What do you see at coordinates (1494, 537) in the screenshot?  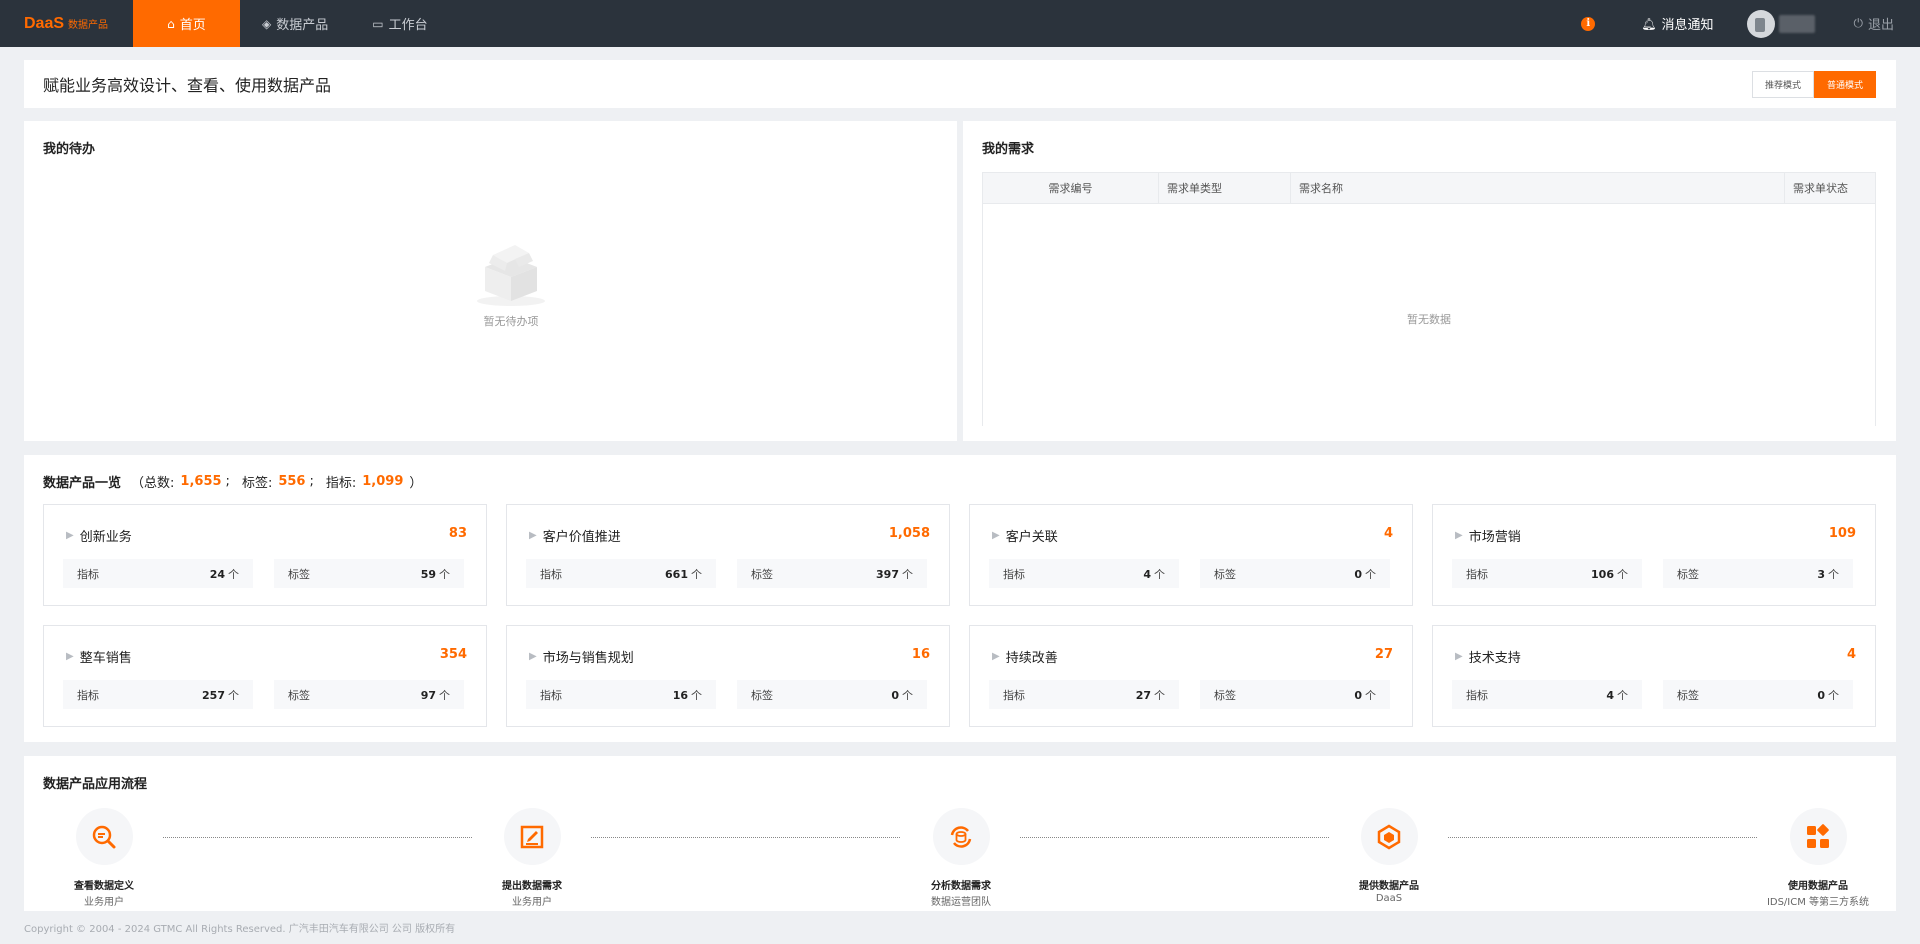 I see `product-card-name: 市场营销` at bounding box center [1494, 537].